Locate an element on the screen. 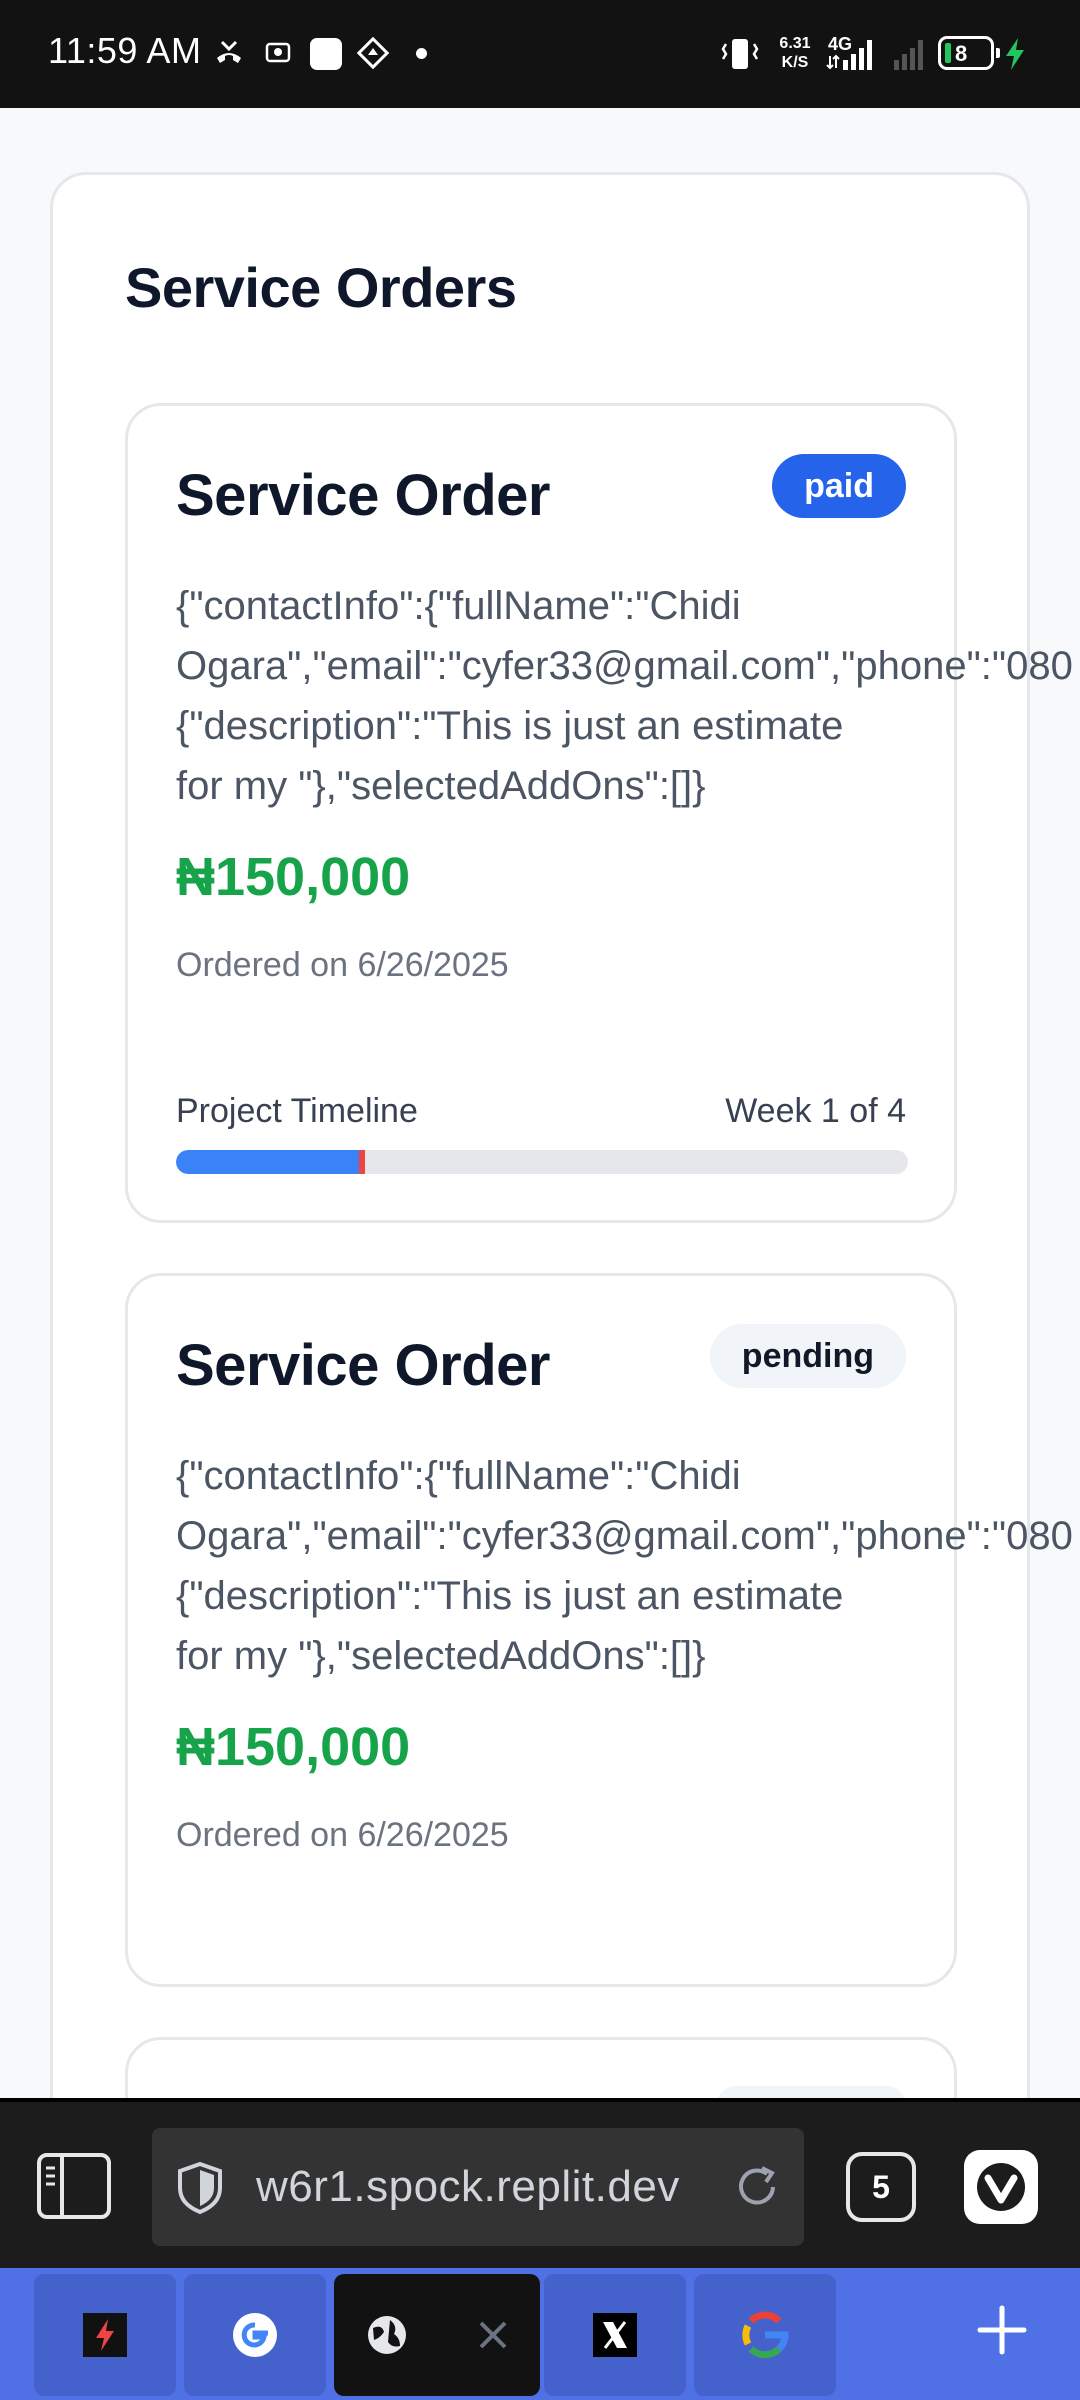  shield-icon is located at coordinates (200, 2188).